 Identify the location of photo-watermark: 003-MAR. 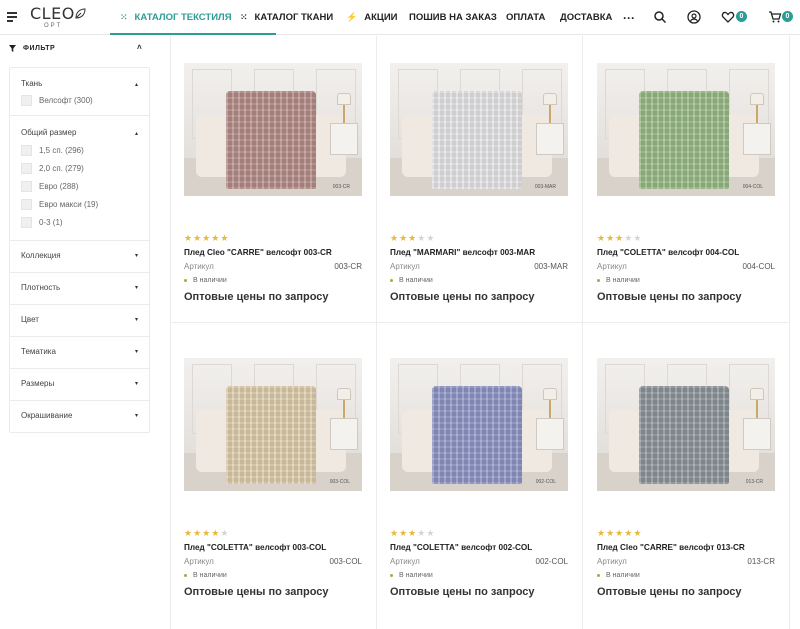
(545, 187).